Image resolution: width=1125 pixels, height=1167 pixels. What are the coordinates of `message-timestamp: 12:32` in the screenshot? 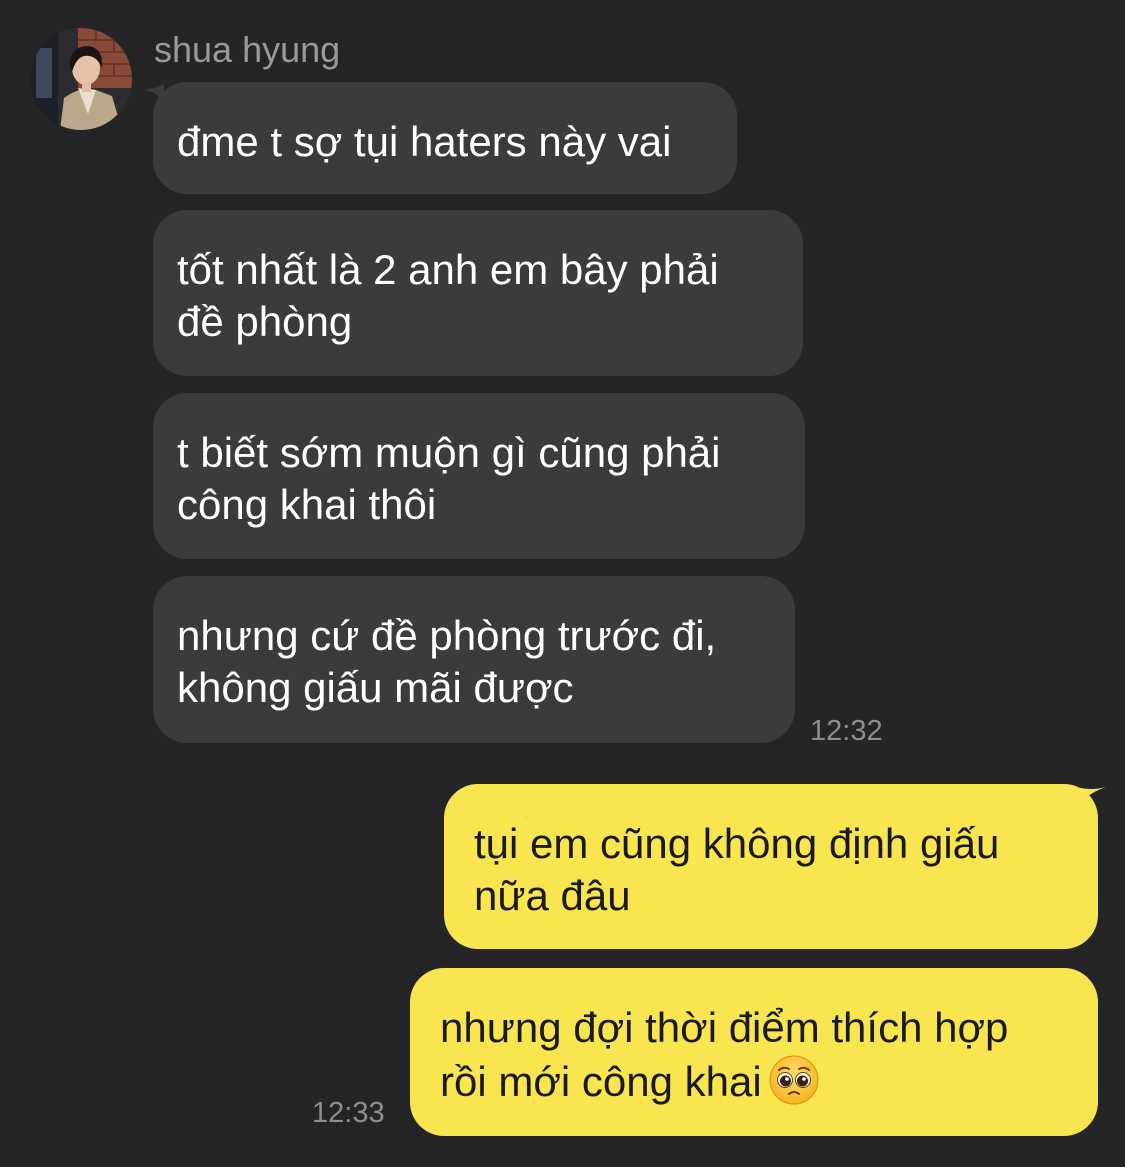 It's located at (846, 731).